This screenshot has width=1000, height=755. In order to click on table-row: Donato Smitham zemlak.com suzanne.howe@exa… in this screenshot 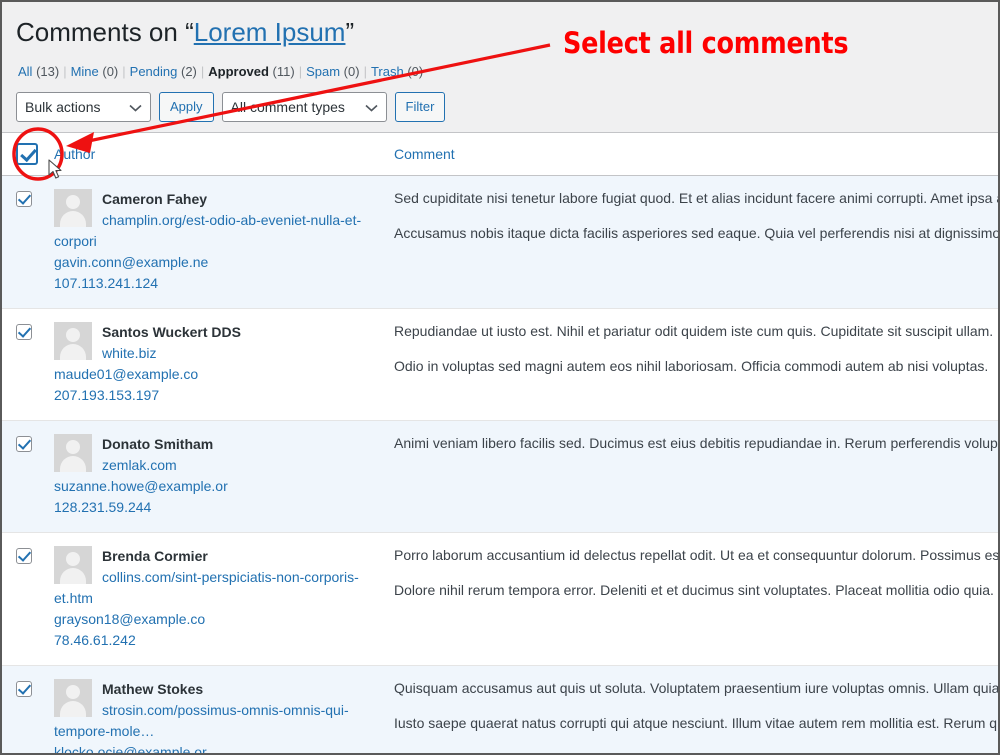, I will do `click(500, 476)`.